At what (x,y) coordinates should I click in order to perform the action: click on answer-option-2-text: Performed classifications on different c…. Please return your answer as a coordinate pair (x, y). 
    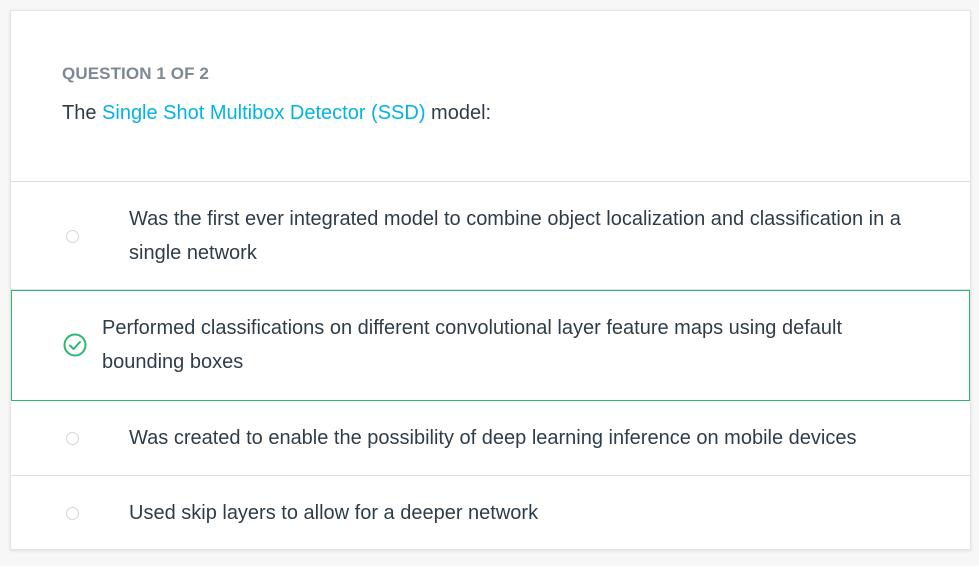
    Looking at the image, I should click on (472, 345).